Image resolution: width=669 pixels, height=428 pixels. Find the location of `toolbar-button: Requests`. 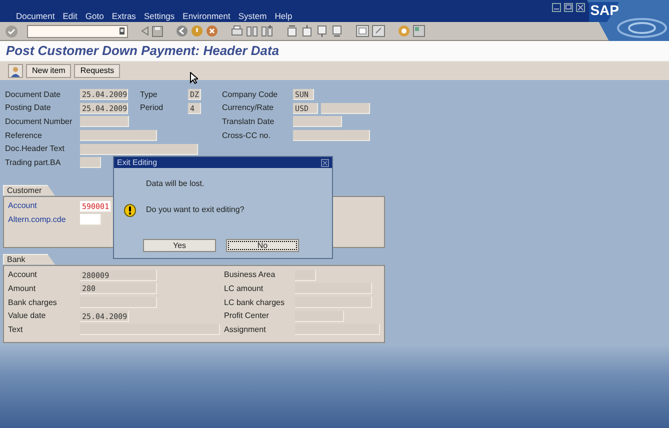

toolbar-button: Requests is located at coordinates (97, 71).